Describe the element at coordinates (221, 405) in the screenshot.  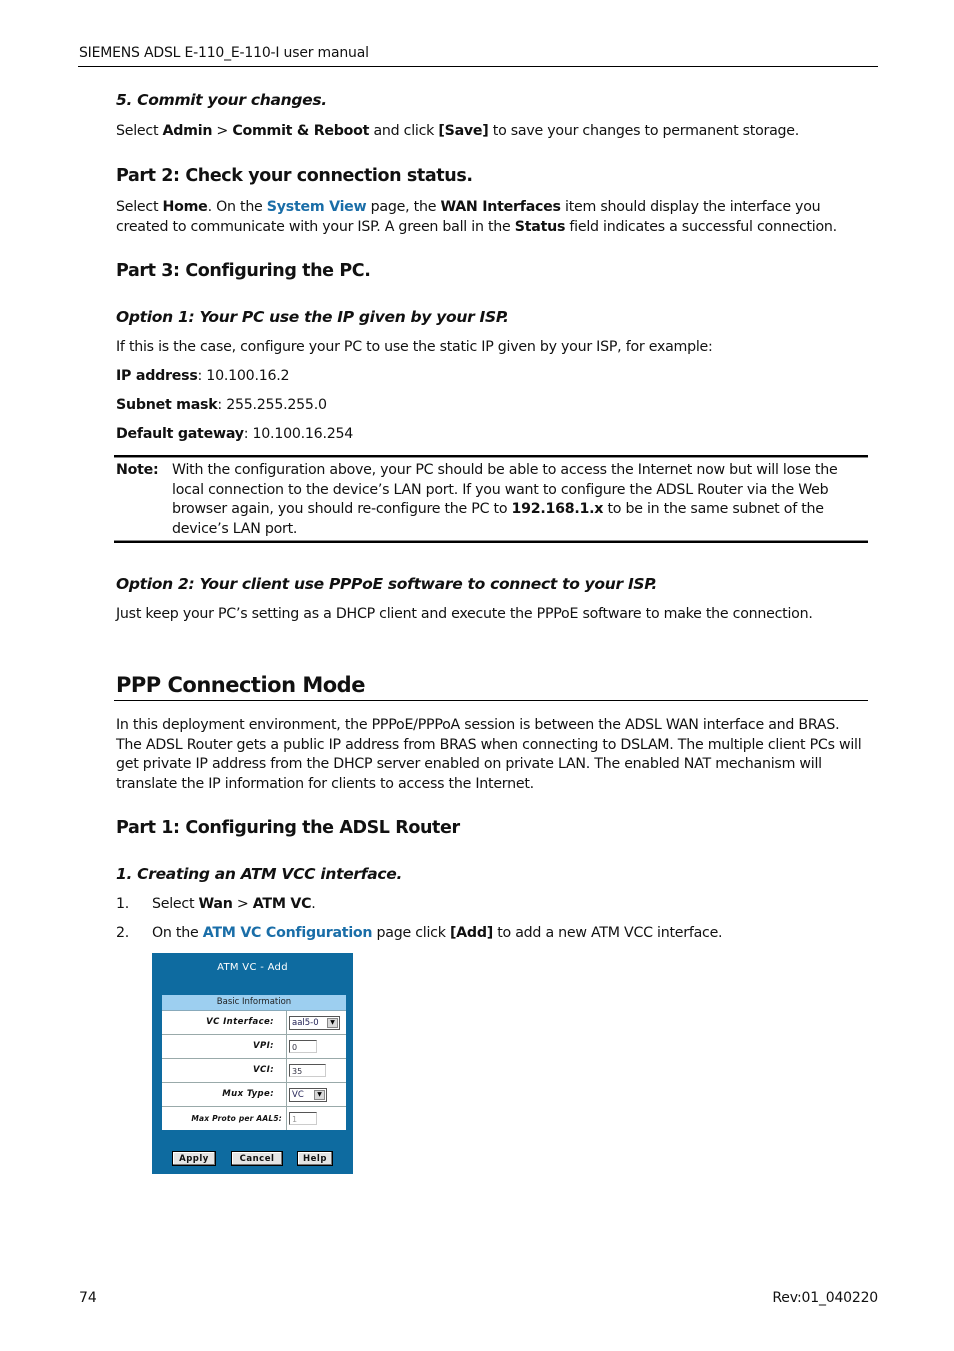
I see `setting-subnet-mask: Subnet mask: 255.255.255.0` at that location.